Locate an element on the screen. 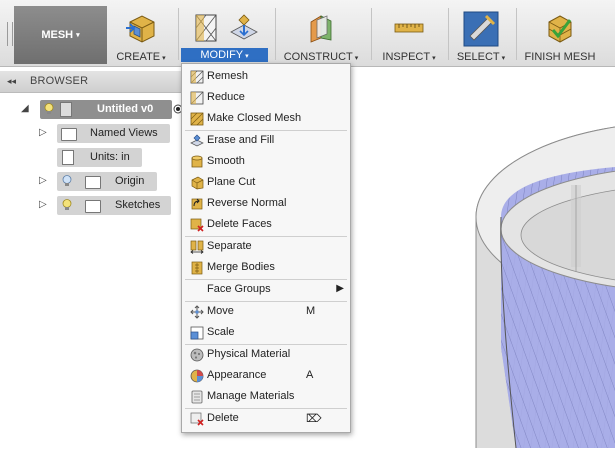  menu-item-physical-material: Physical Material is located at coordinates (266, 355).